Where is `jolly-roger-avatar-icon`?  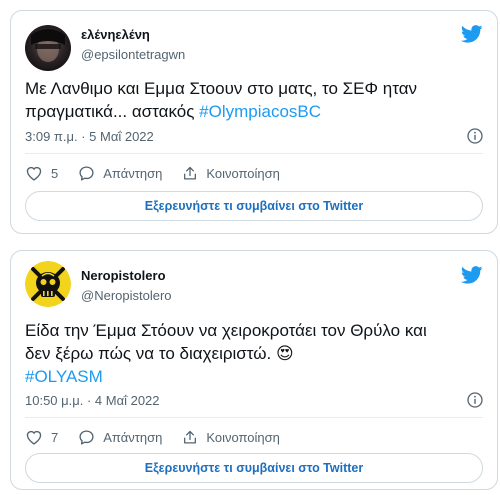 jolly-roger-avatar-icon is located at coordinates (48, 284).